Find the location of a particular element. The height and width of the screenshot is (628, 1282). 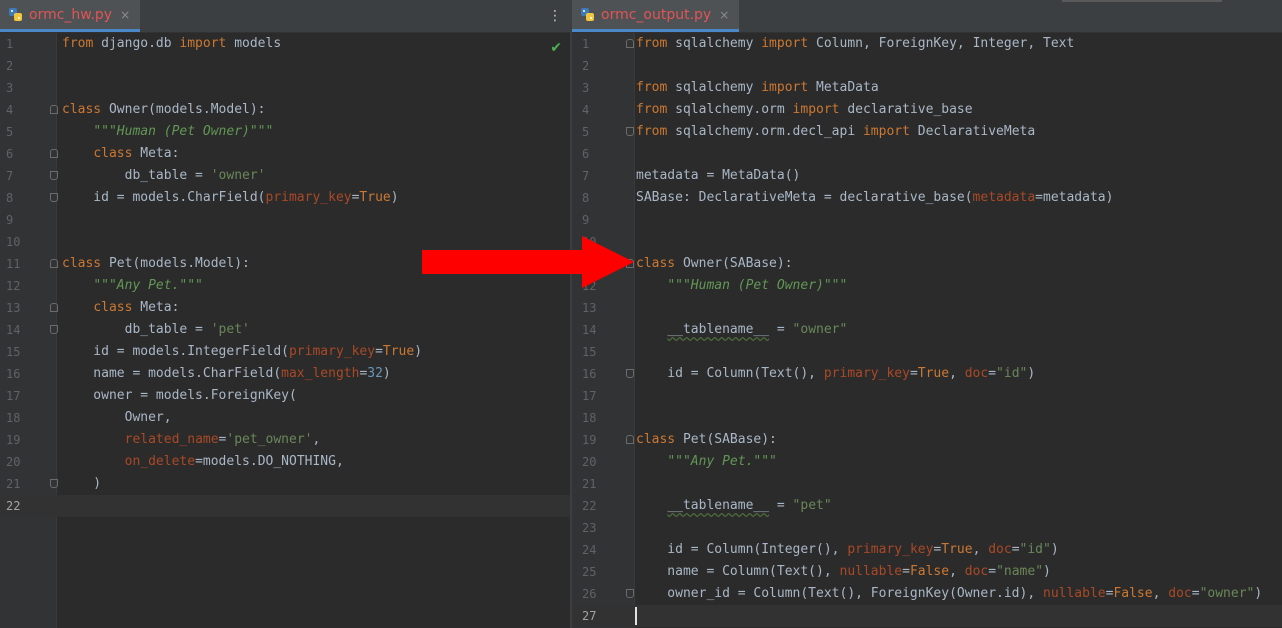

code-line: 3 from sqlalchemy import MetaData is located at coordinates (927, 88).